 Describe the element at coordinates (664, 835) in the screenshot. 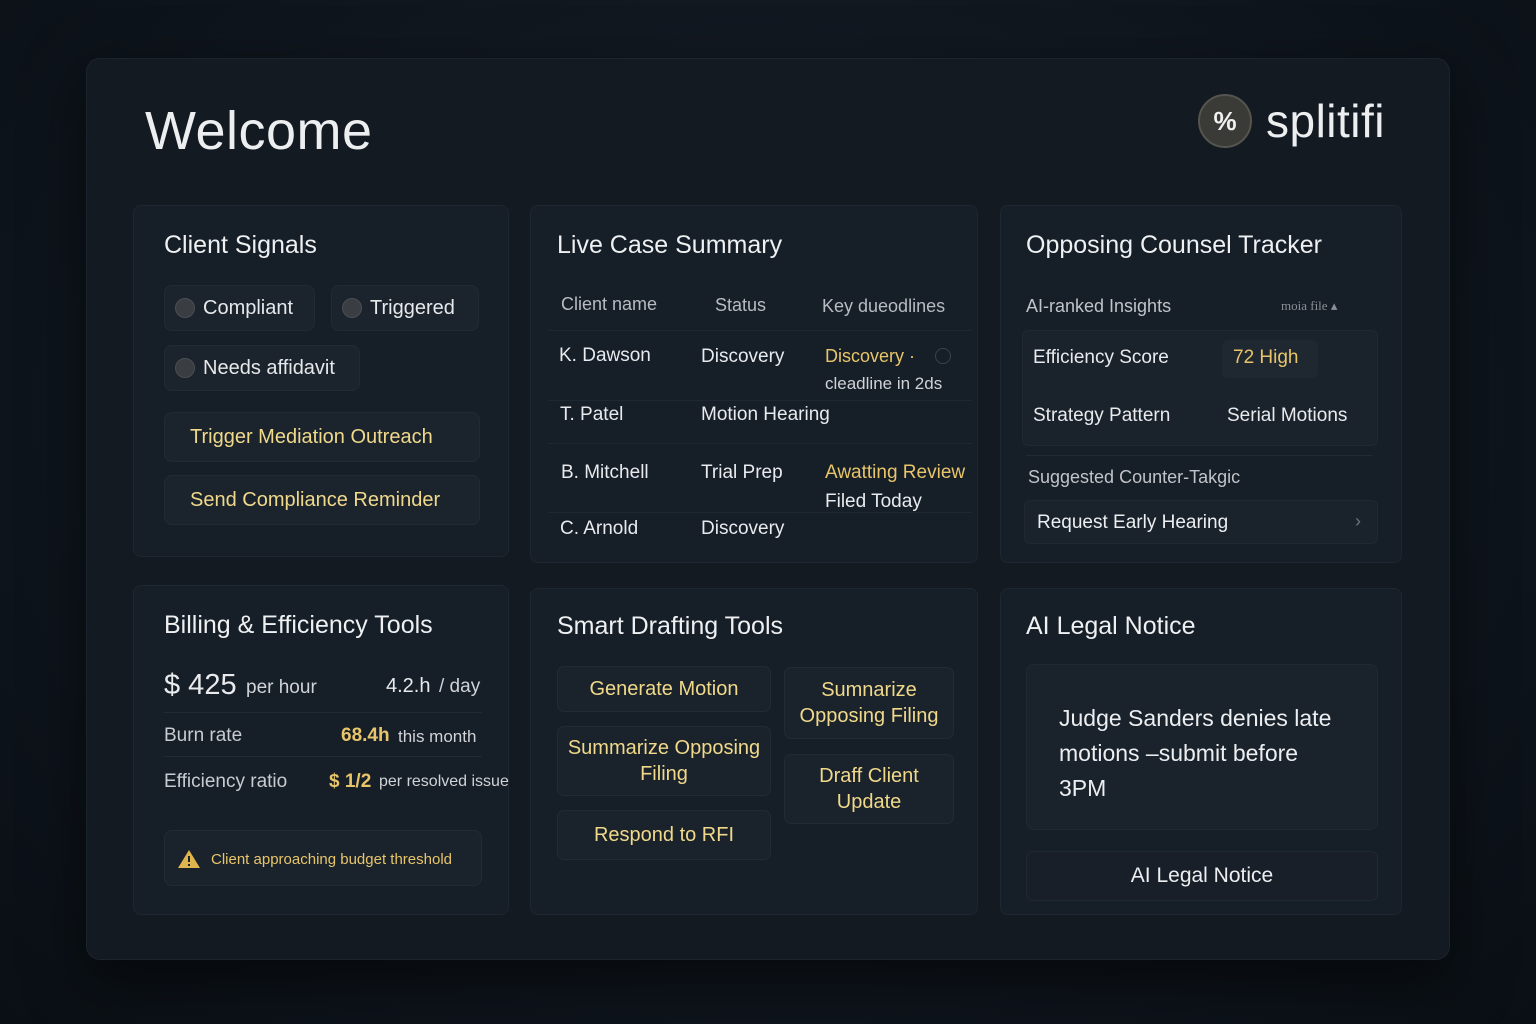

I see `respond-rfi-button: Respond to RFI` at that location.